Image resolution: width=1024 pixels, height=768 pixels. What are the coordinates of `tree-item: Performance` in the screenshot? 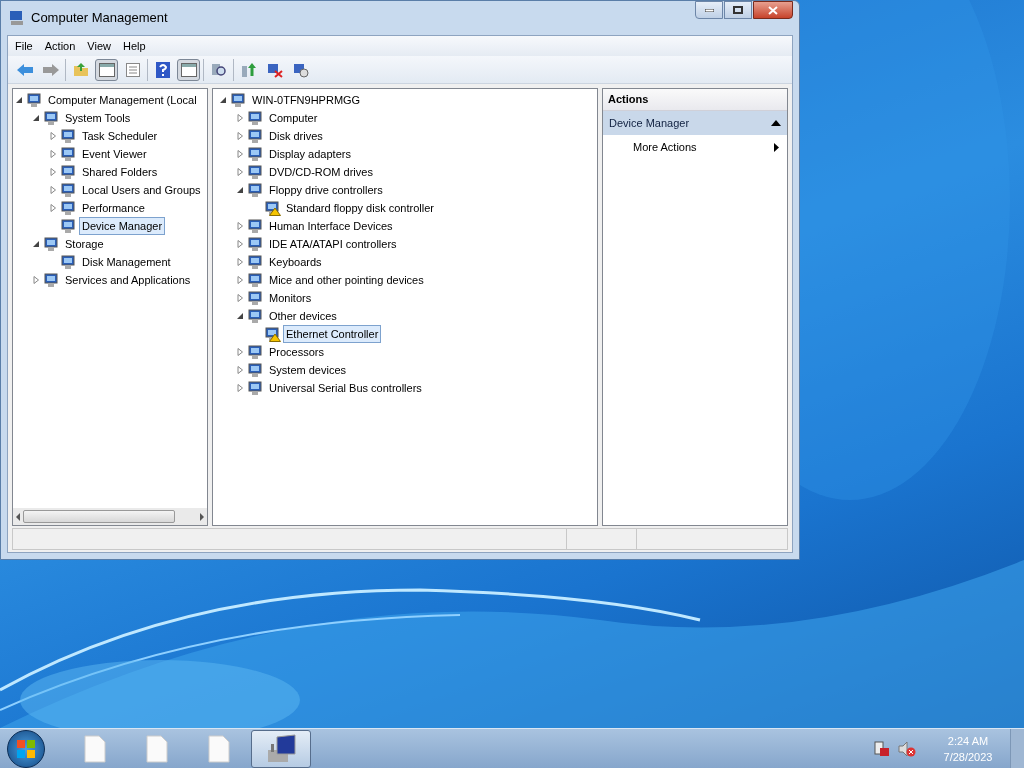 It's located at (113, 208).